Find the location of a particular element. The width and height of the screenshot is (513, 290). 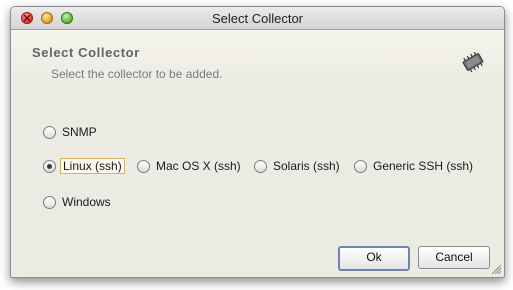

radio-label: Windows is located at coordinates (86, 202).